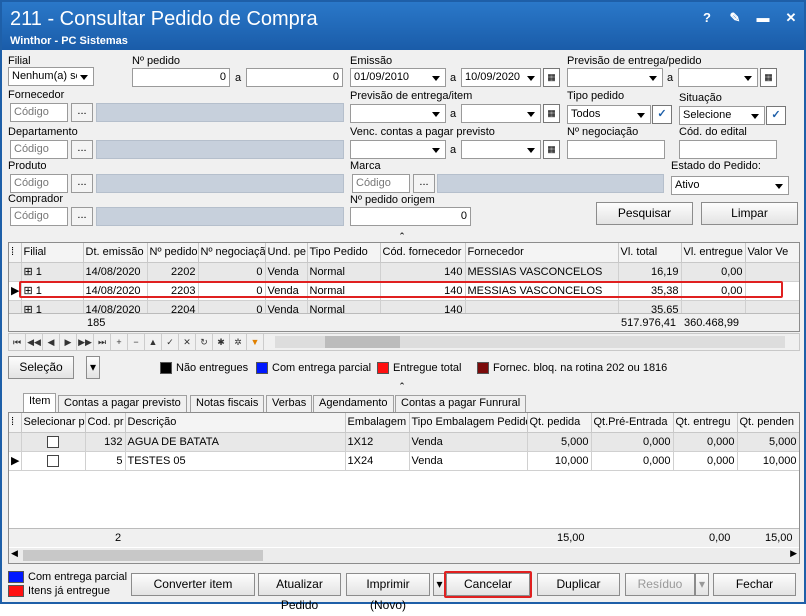  I want to click on col-header: Tipo Embalagem Pedido, so click(468, 423).